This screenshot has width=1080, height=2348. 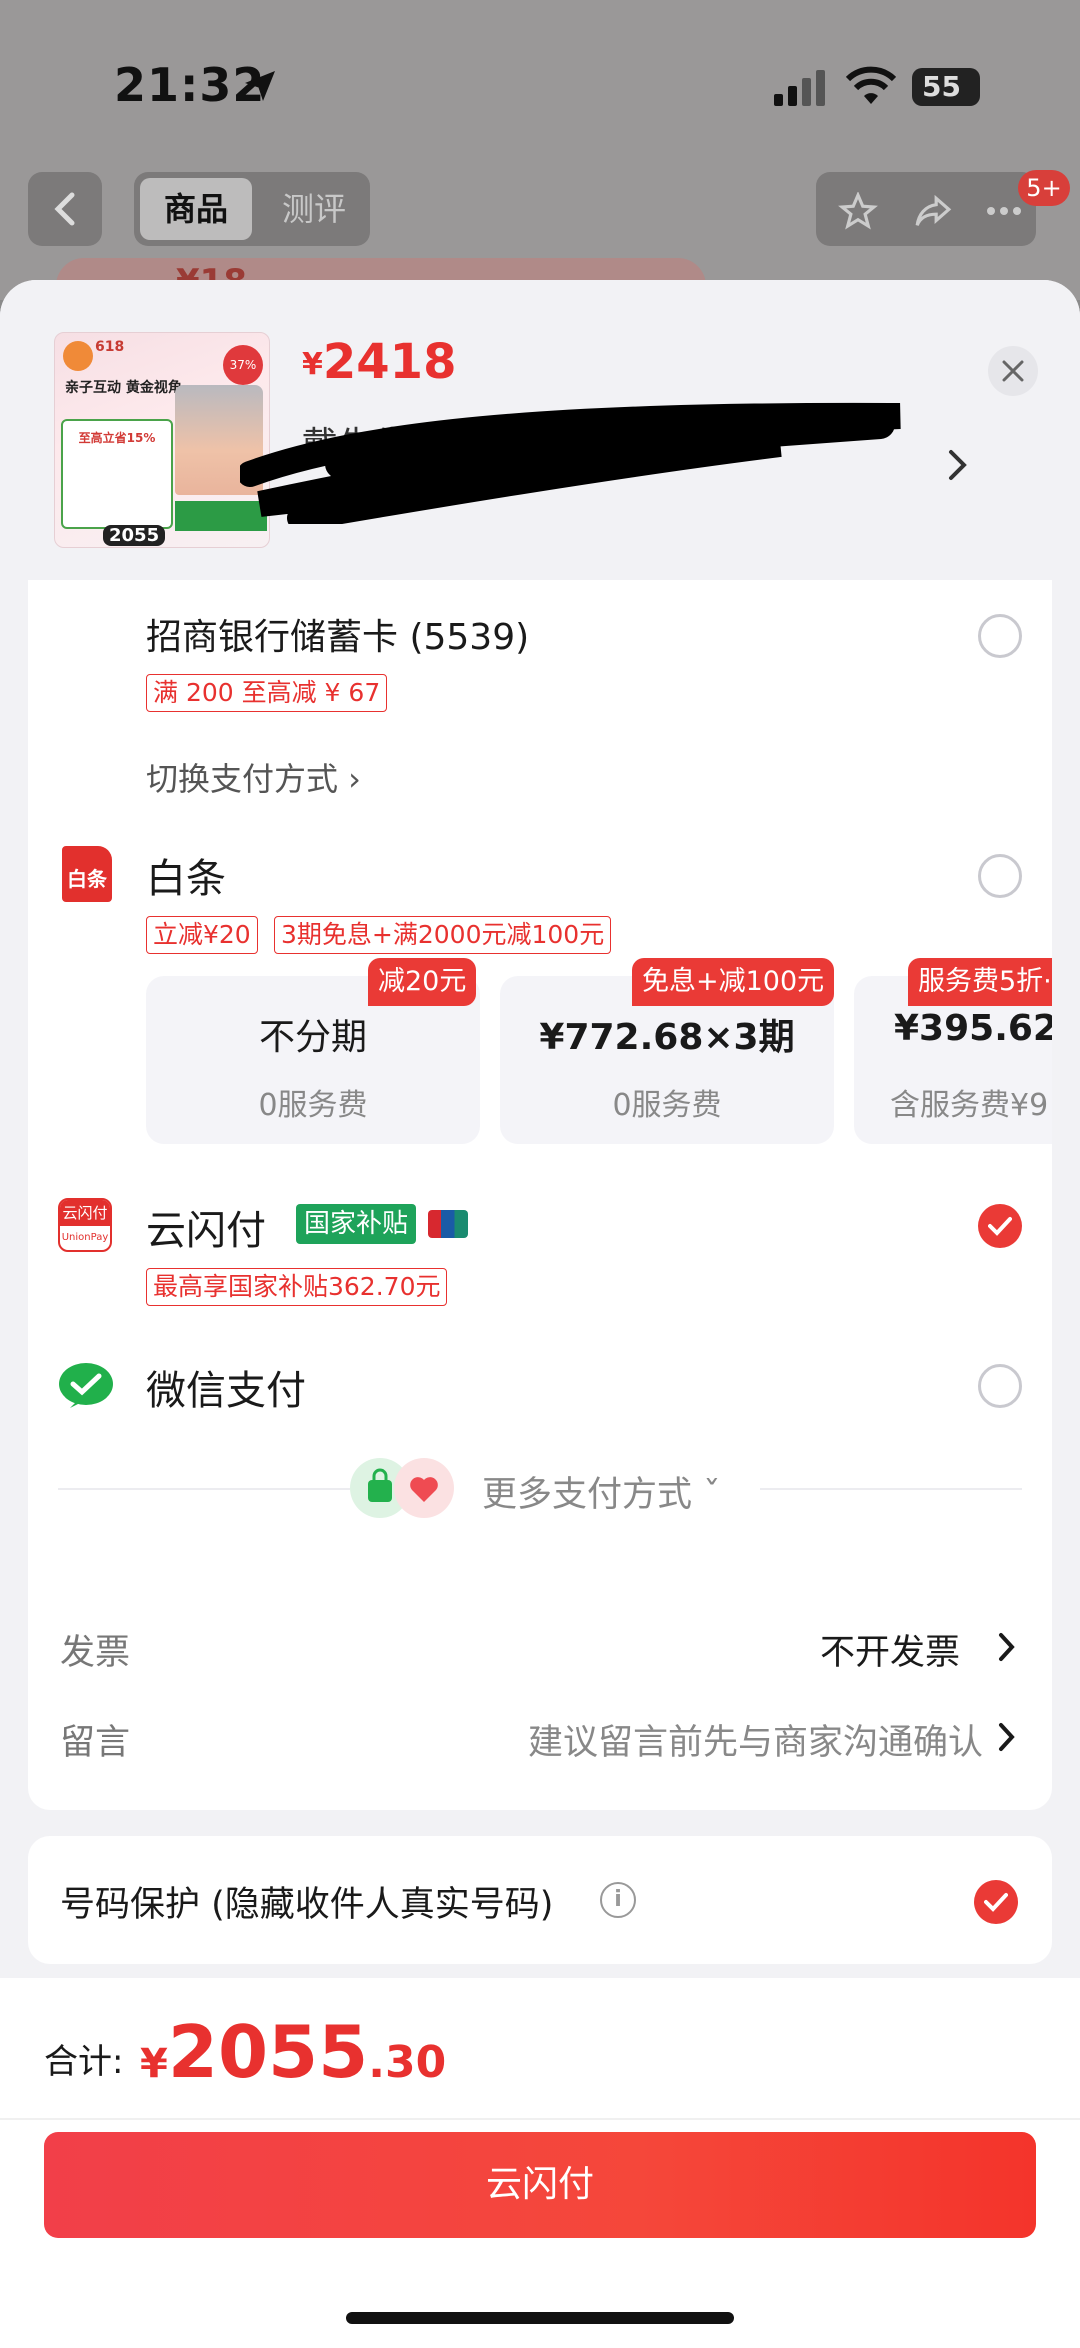 What do you see at coordinates (186, 875) in the screenshot?
I see `payment-baitiao-label: 白条` at bounding box center [186, 875].